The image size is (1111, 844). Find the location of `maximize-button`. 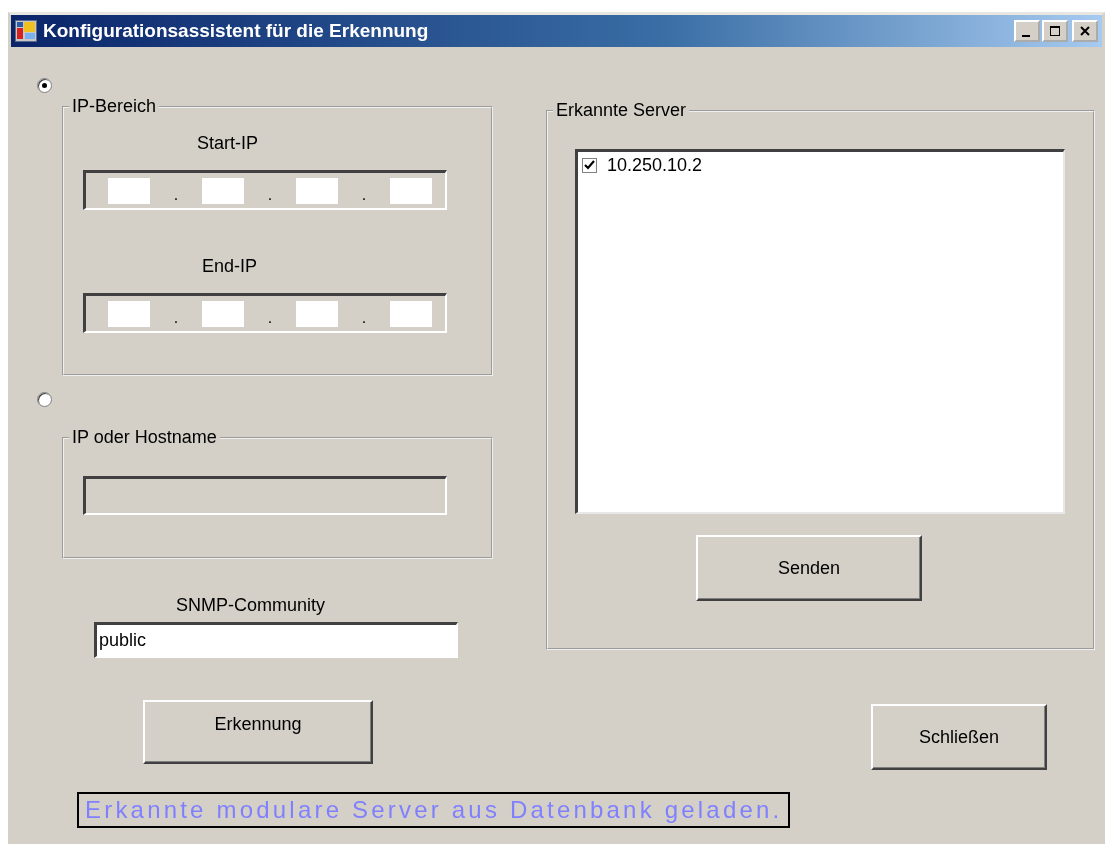

maximize-button is located at coordinates (1055, 31).